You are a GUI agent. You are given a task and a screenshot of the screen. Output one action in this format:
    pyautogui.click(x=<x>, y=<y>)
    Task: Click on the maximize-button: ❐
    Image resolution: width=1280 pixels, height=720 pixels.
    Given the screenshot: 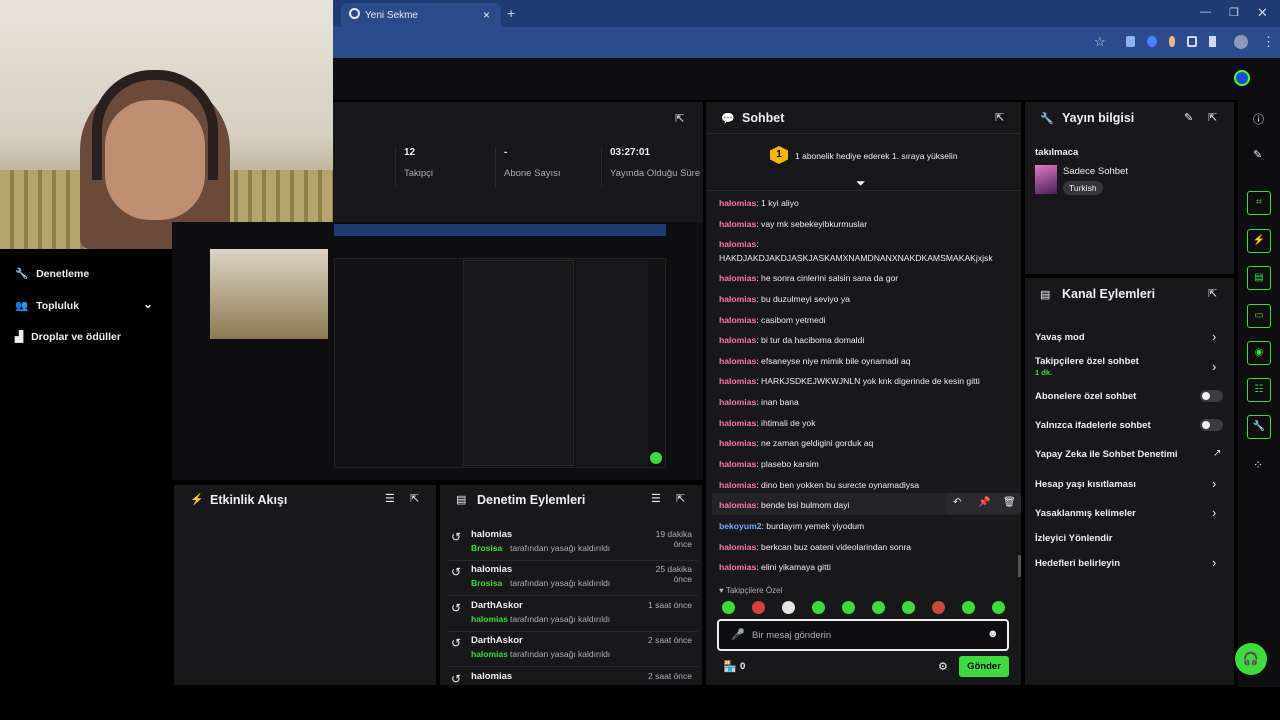 What is the action you would take?
    pyautogui.click(x=1234, y=12)
    